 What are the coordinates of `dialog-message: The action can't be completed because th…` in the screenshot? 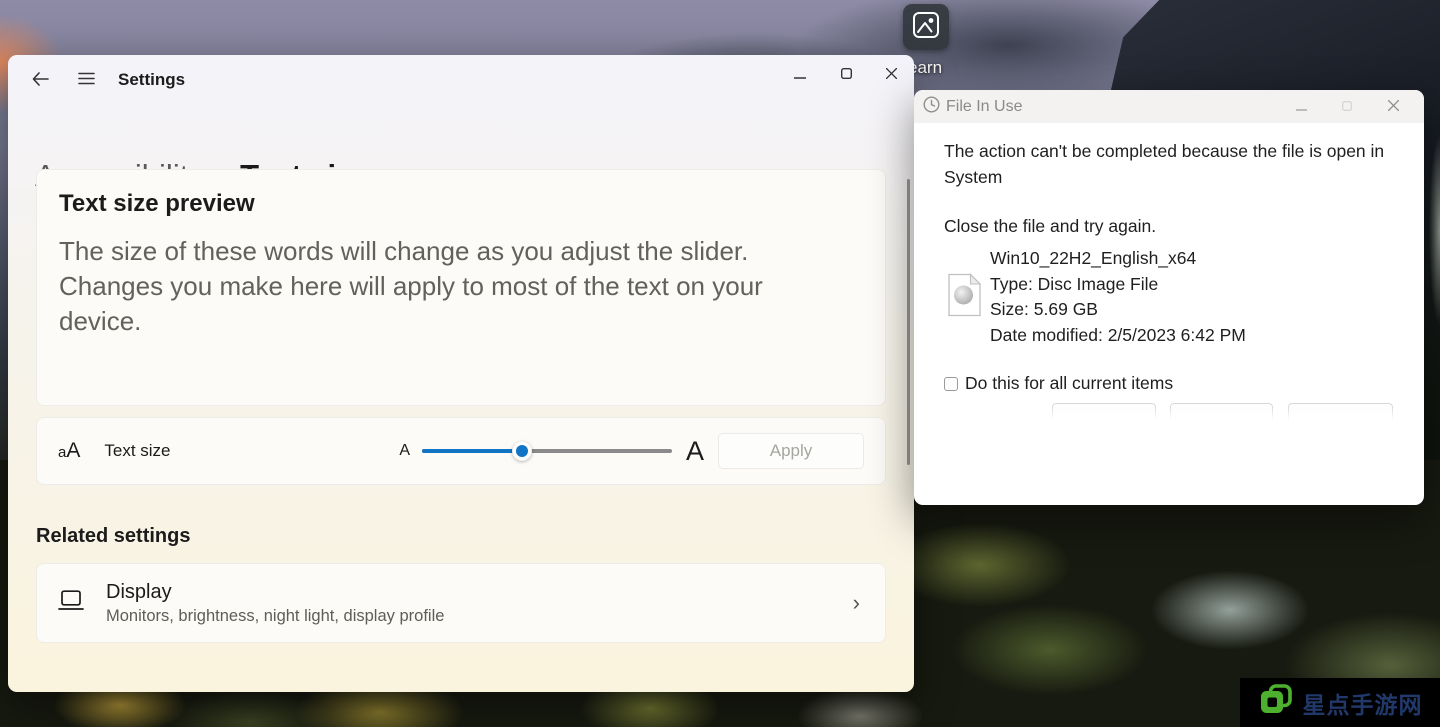 It's located at (1164, 164).